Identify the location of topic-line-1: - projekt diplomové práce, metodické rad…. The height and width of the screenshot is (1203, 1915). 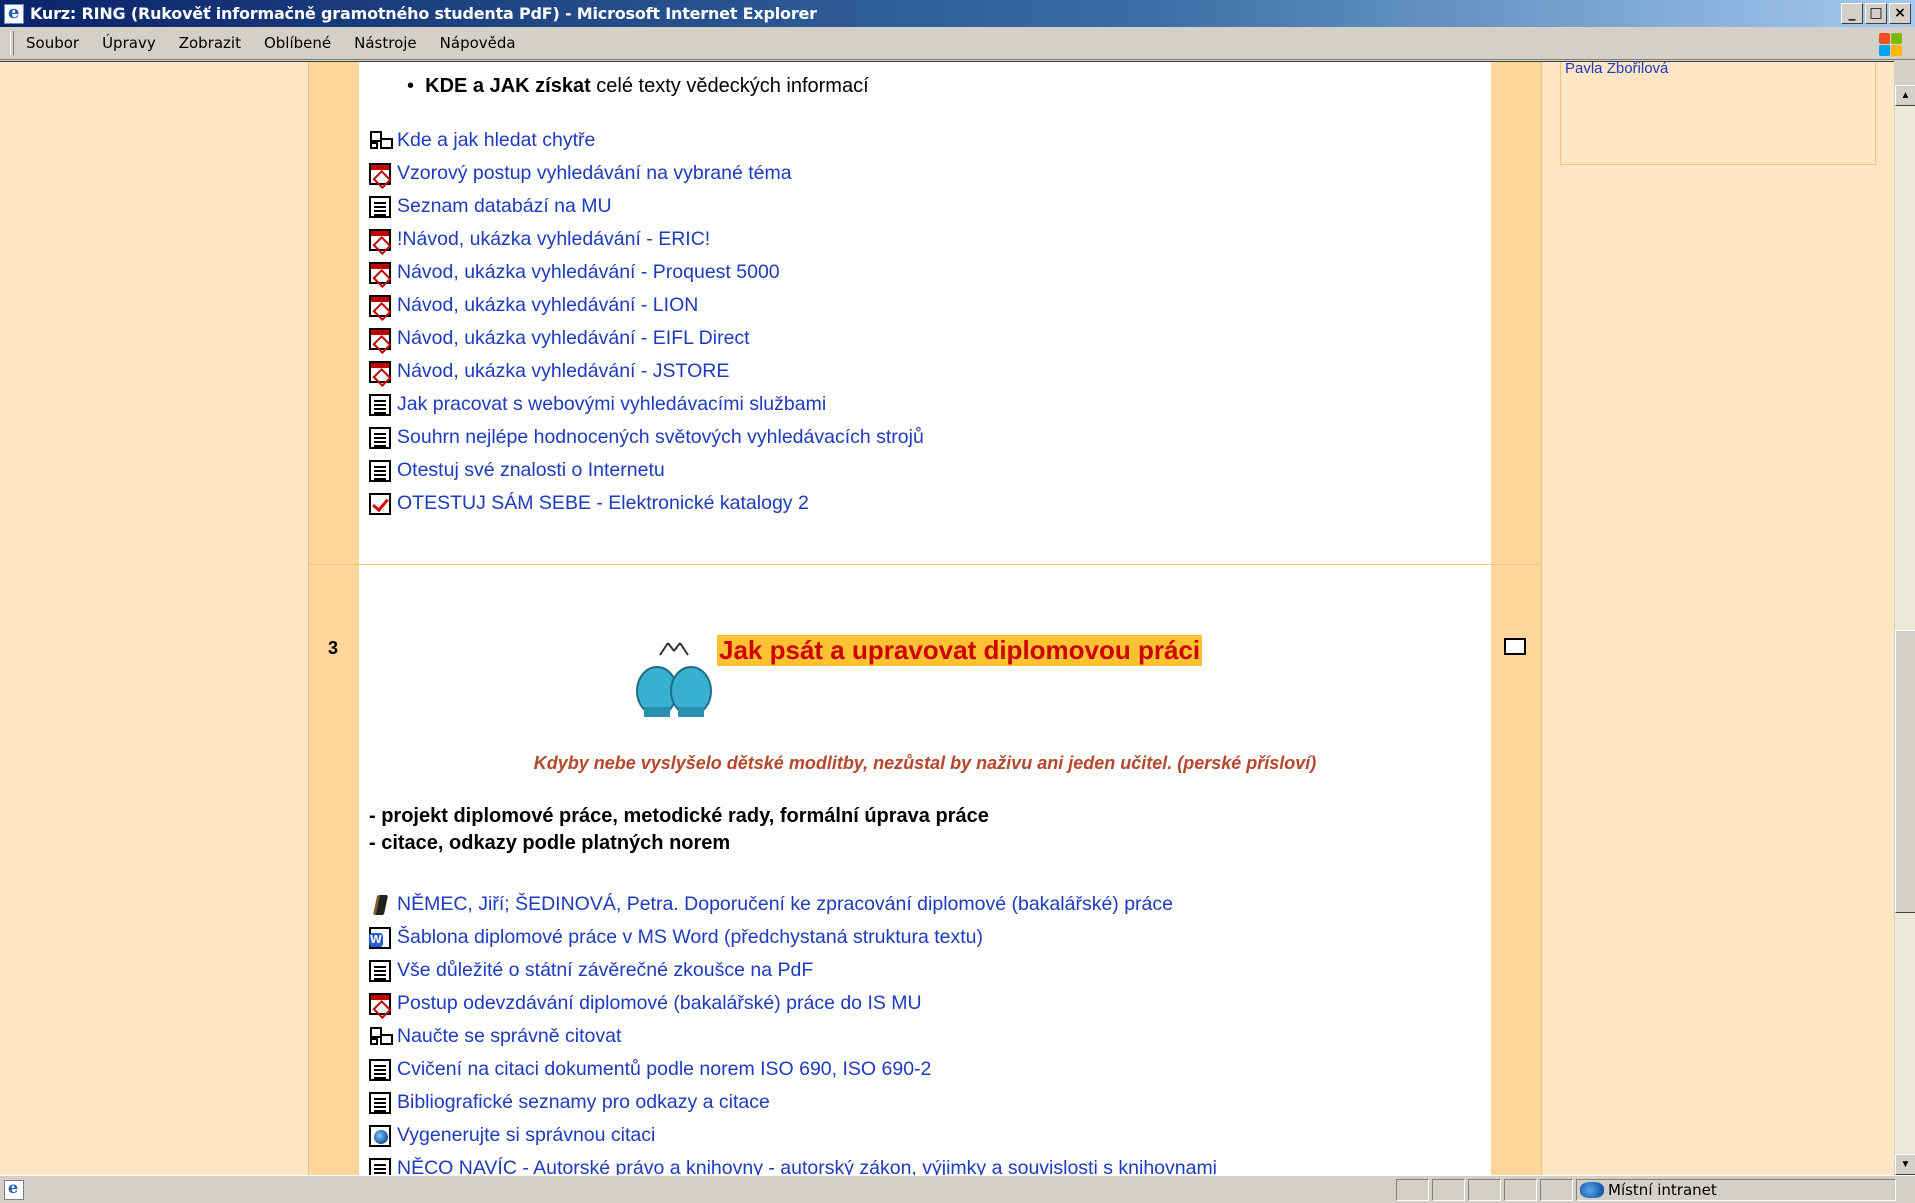
(679, 816).